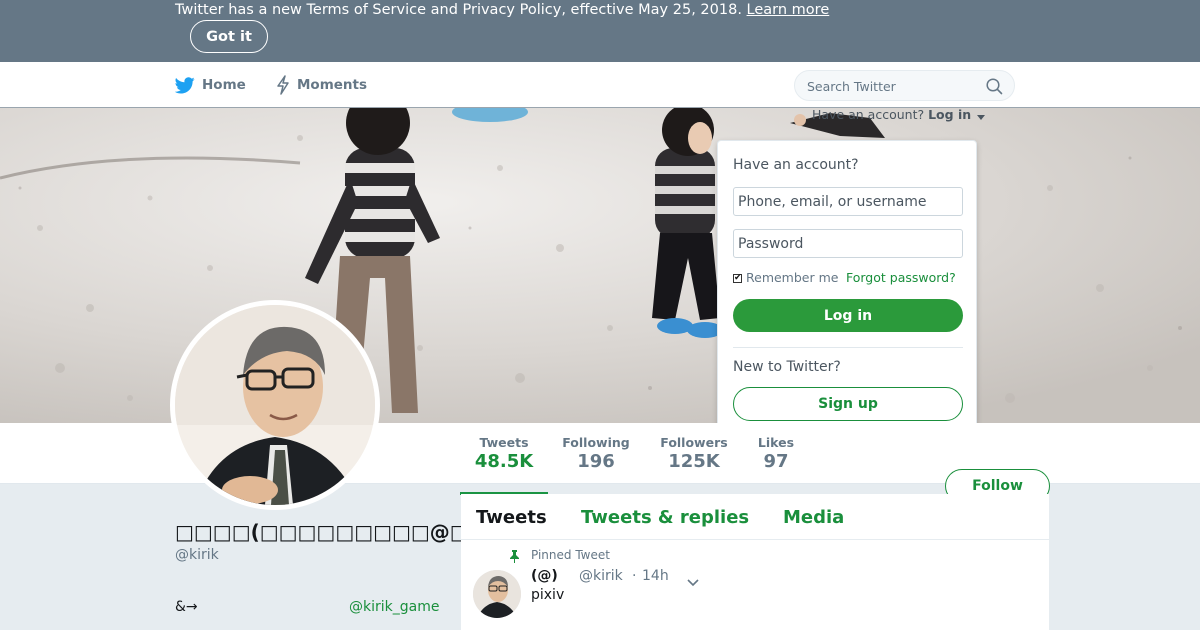  What do you see at coordinates (275, 405) in the screenshot?
I see `profile-avatar` at bounding box center [275, 405].